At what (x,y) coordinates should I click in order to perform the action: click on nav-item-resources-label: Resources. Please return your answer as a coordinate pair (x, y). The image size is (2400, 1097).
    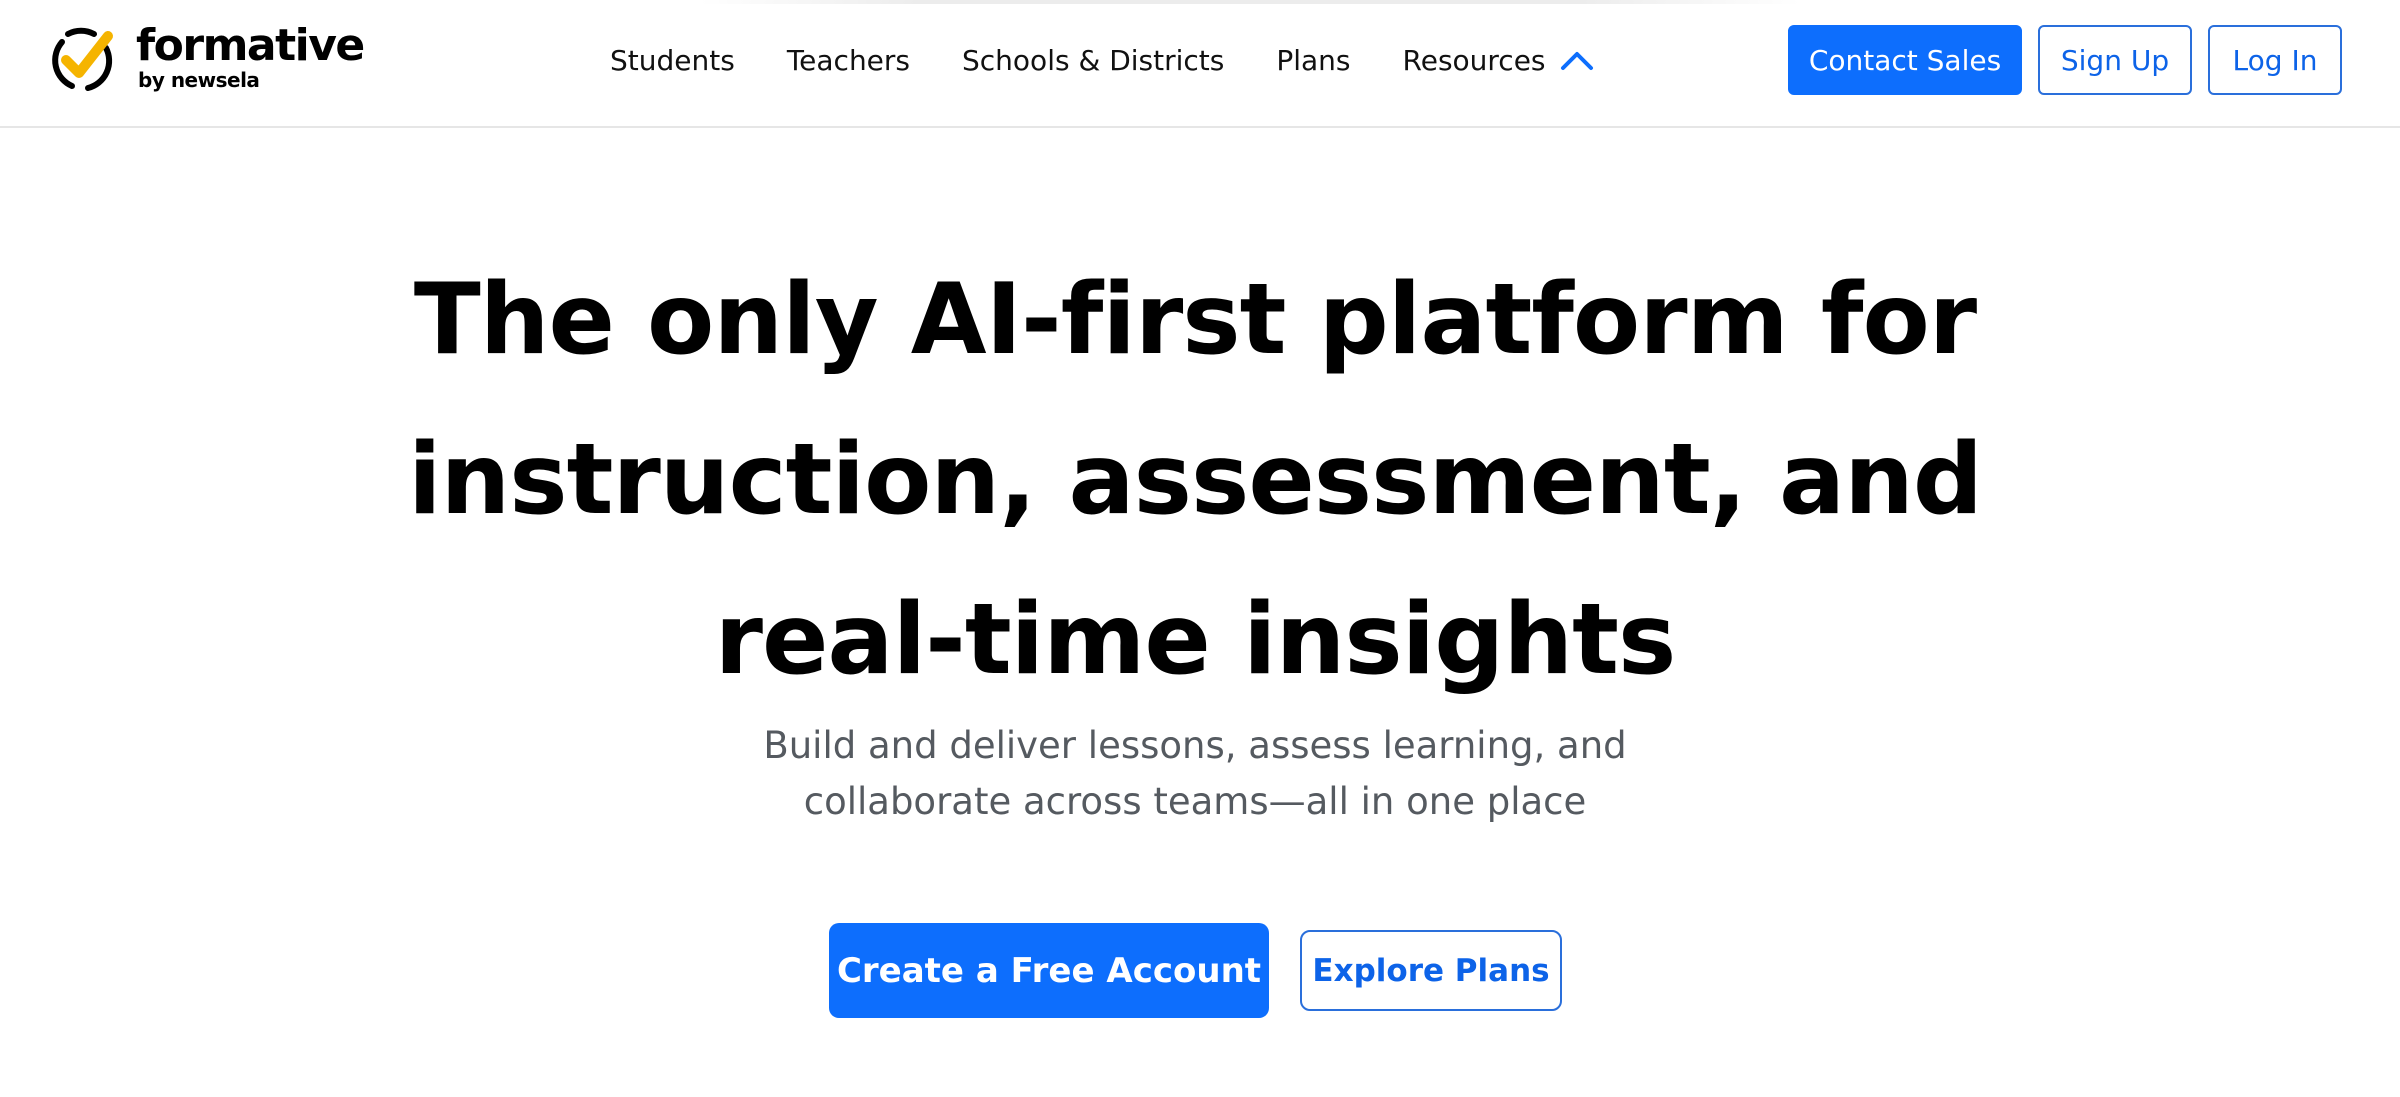
    Looking at the image, I should click on (1474, 60).